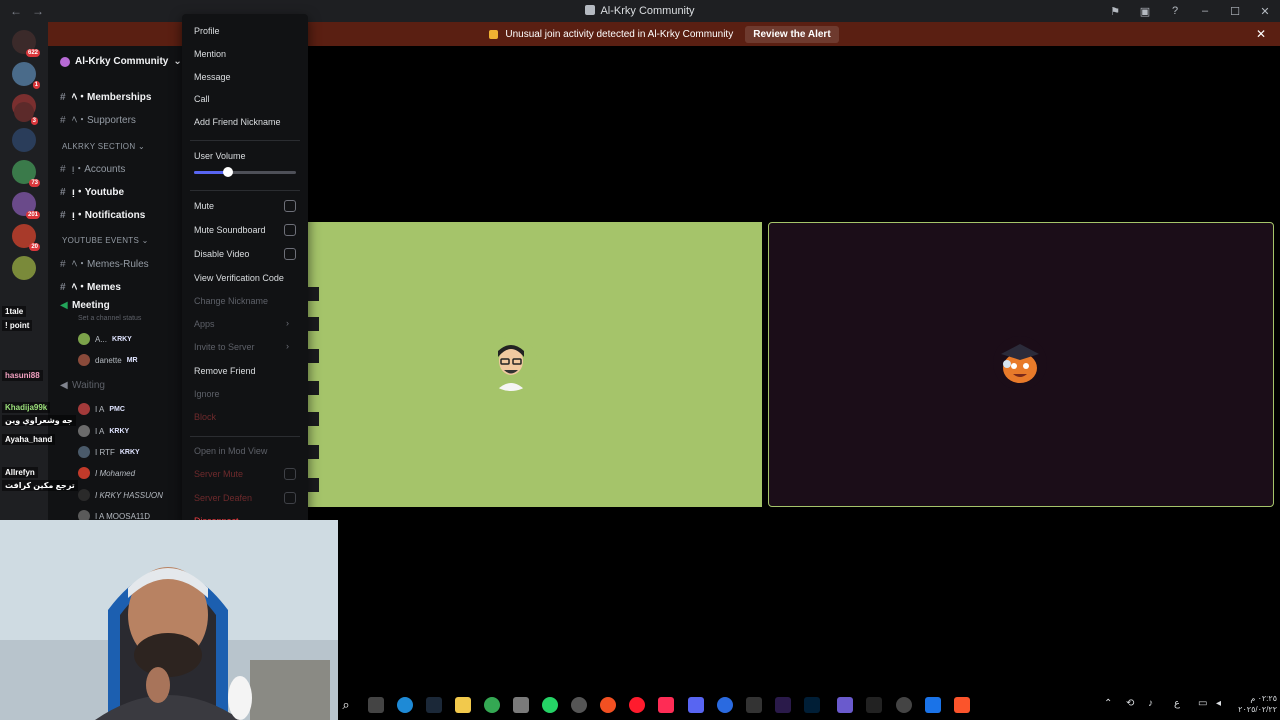 The width and height of the screenshot is (1280, 720). I want to click on close-icon: ✕, so click(1265, 11).